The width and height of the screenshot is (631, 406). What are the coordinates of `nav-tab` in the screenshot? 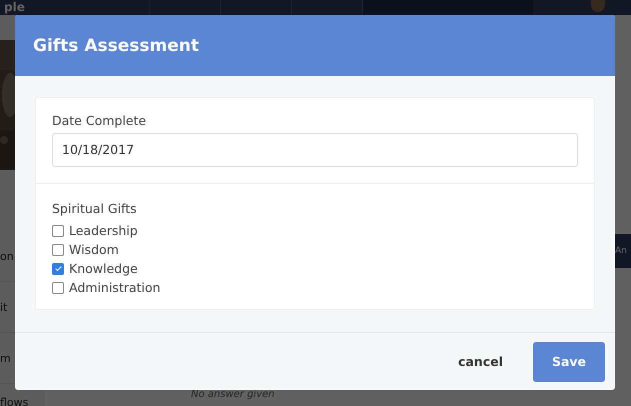 It's located at (447, 7).